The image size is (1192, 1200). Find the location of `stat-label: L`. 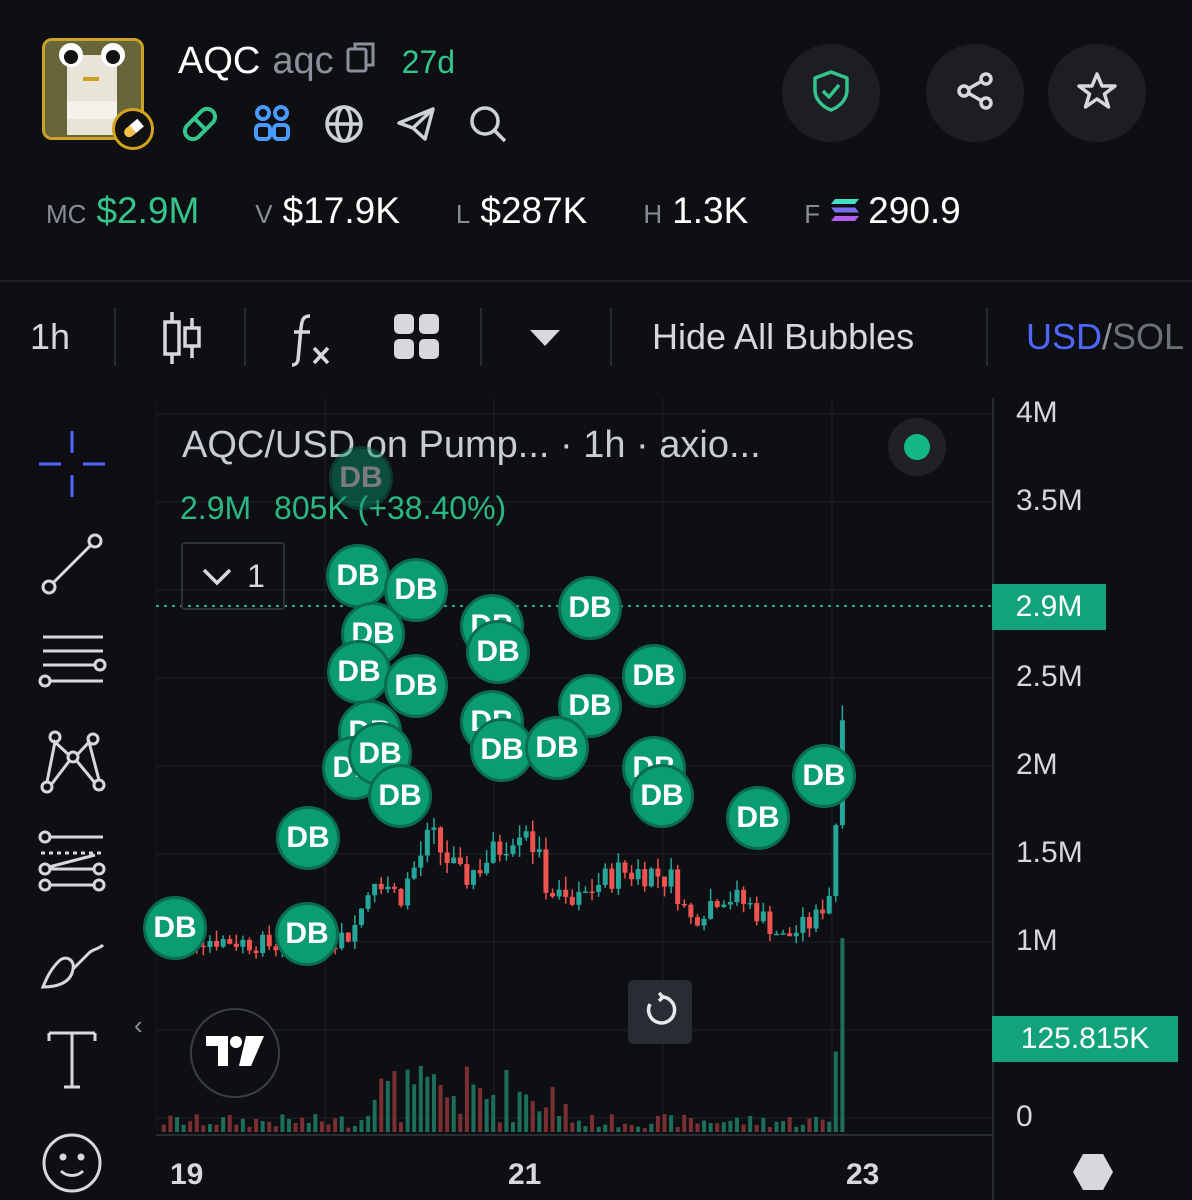

stat-label: L is located at coordinates (463, 214).